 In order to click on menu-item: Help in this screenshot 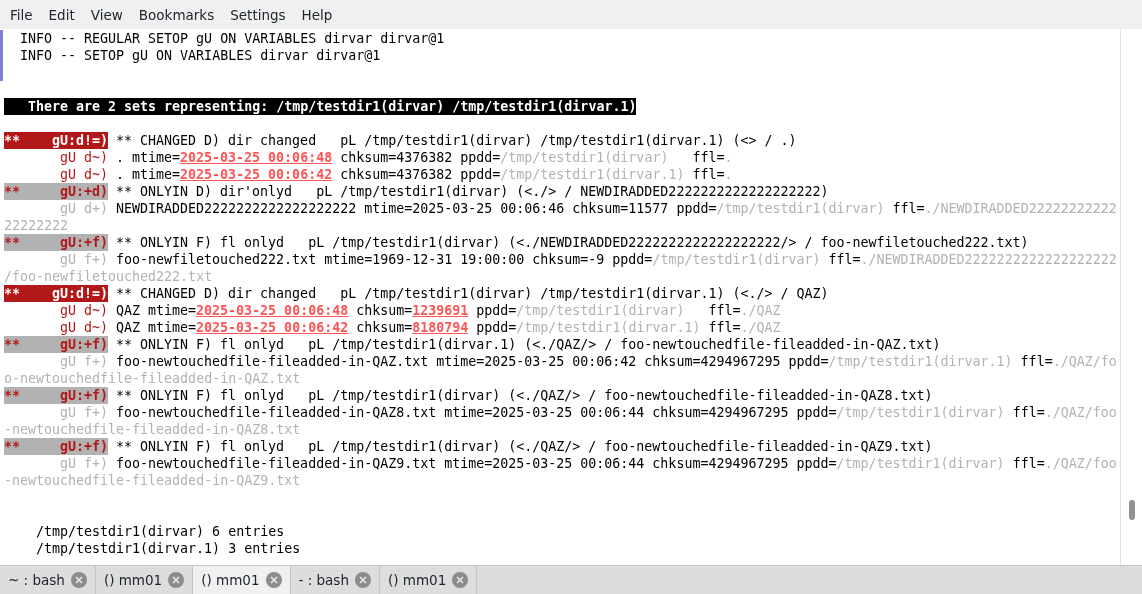, I will do `click(317, 14)`.